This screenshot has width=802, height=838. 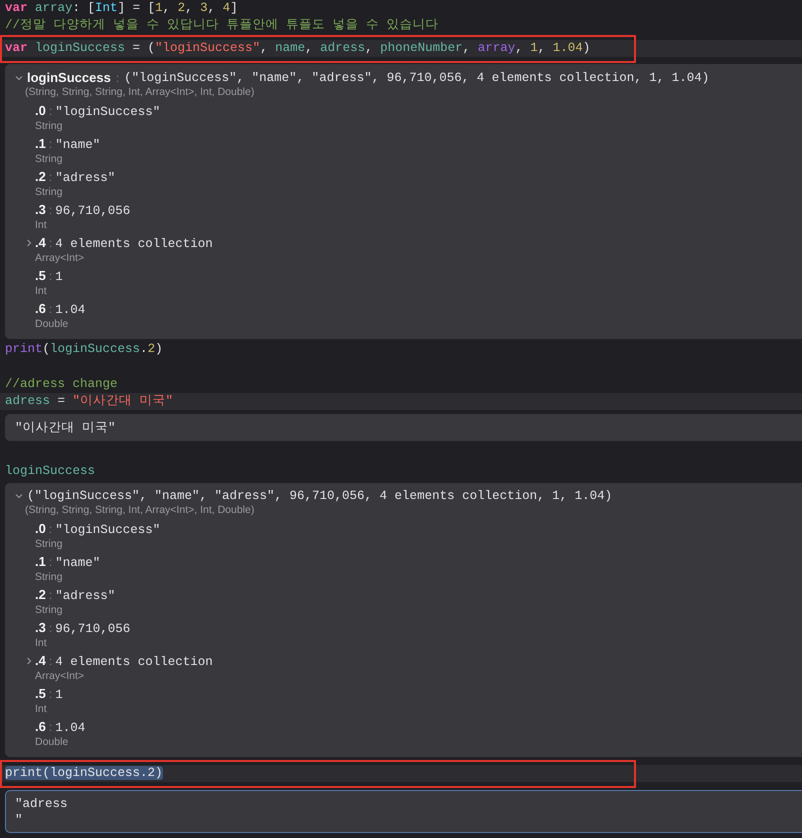 I want to click on code-line: //adress change, so click(x=61, y=384).